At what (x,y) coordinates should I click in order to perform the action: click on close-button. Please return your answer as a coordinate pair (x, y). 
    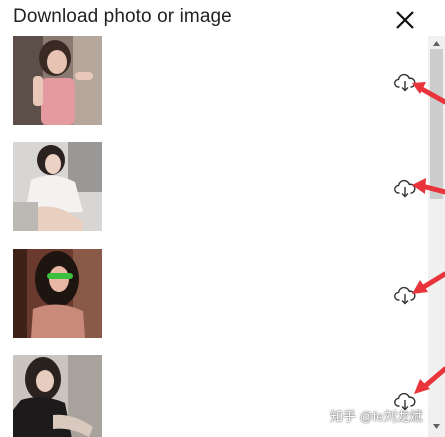
    Looking at the image, I should click on (405, 20).